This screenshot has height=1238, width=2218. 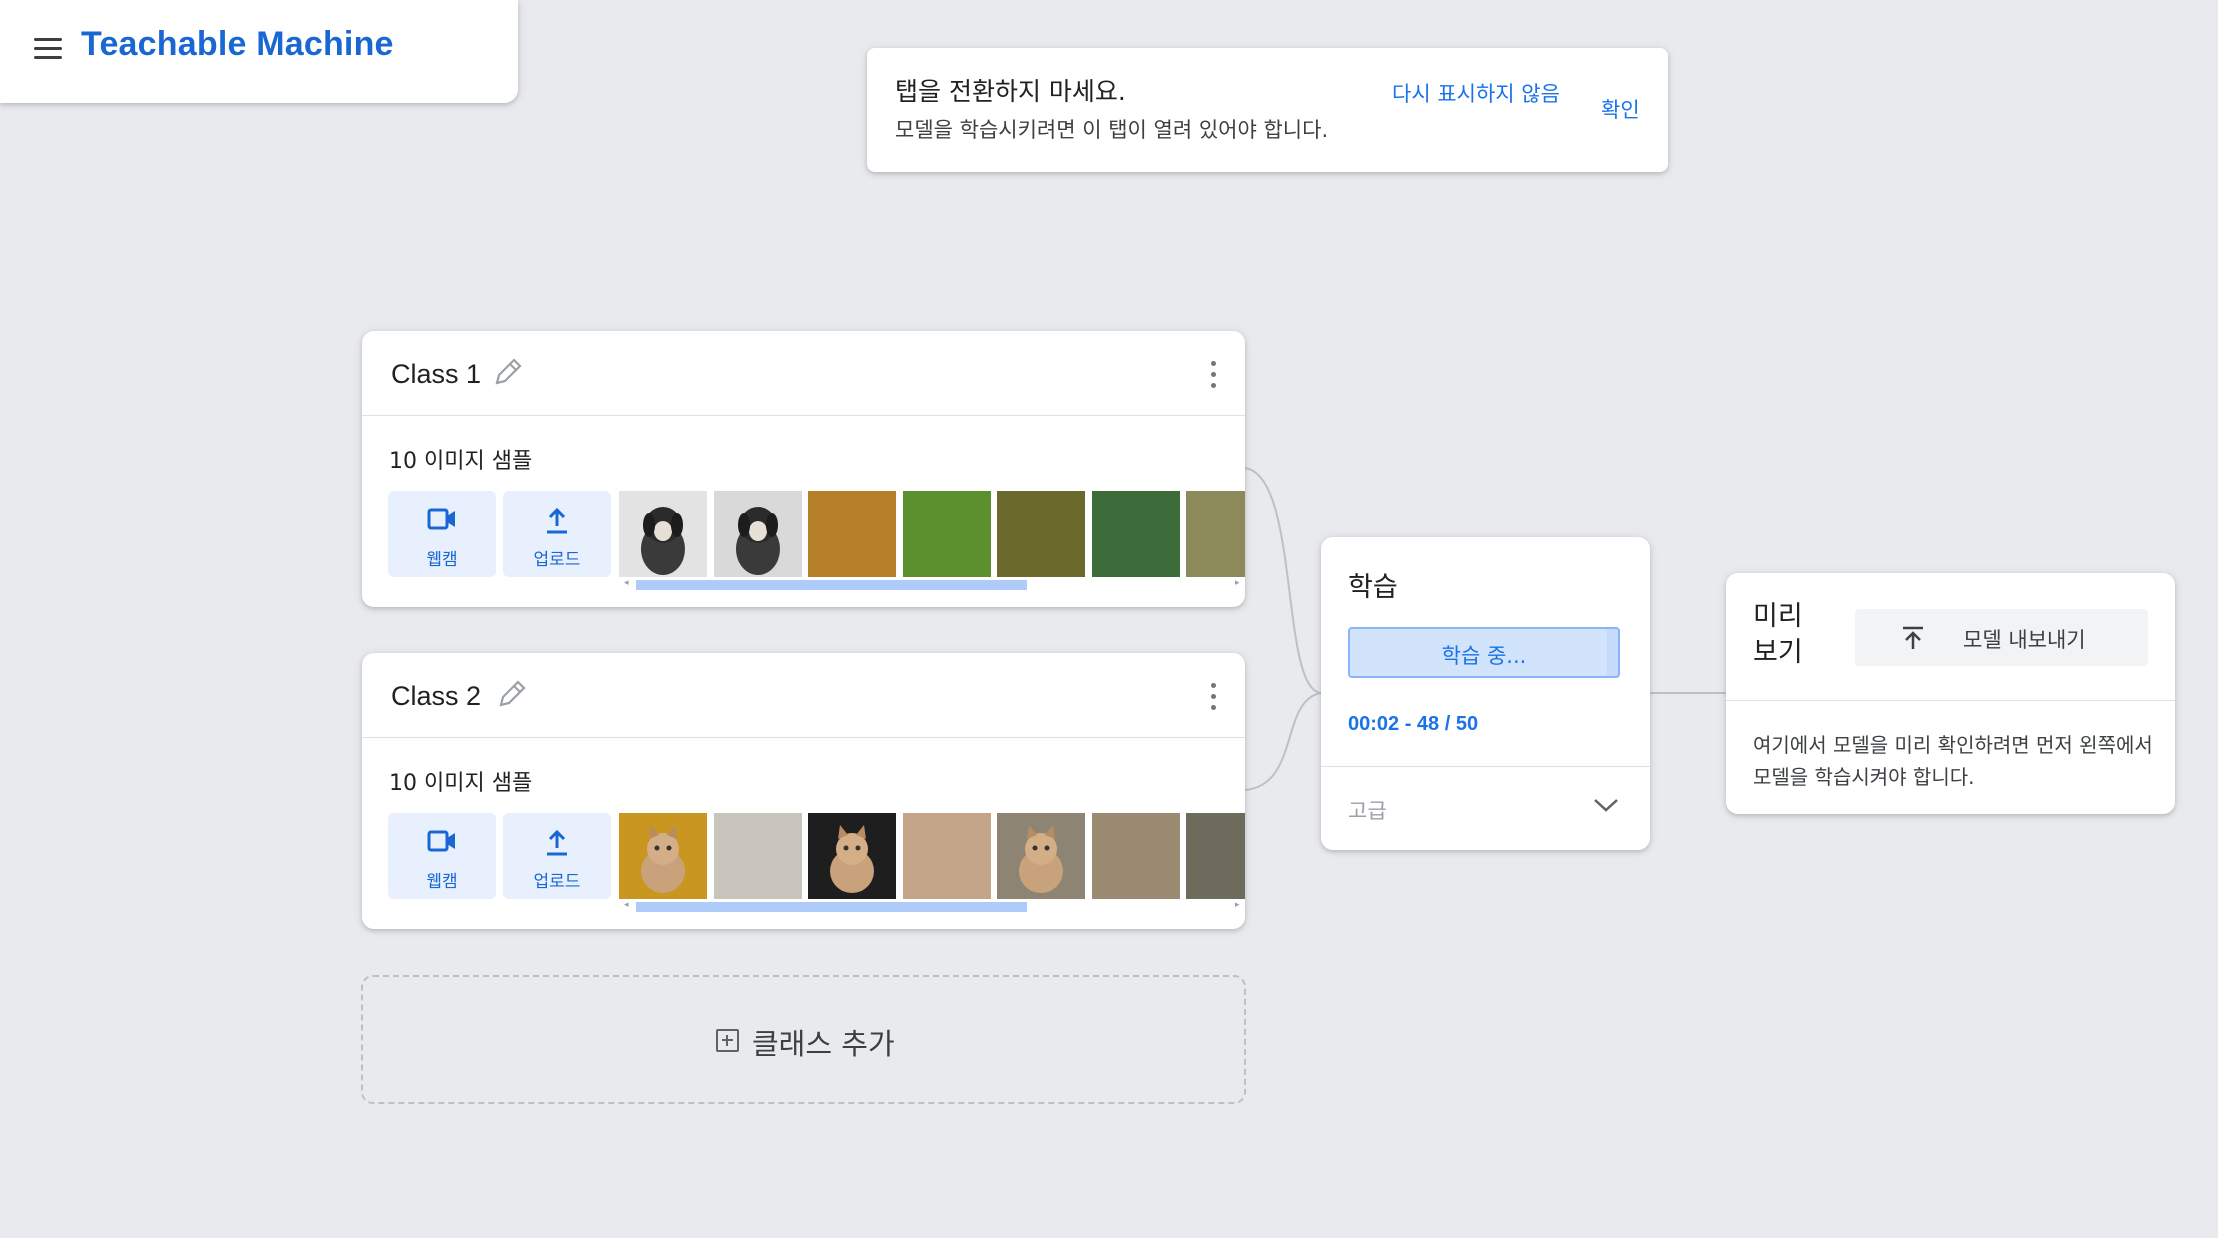 What do you see at coordinates (1913, 637) in the screenshot?
I see `export-icon` at bounding box center [1913, 637].